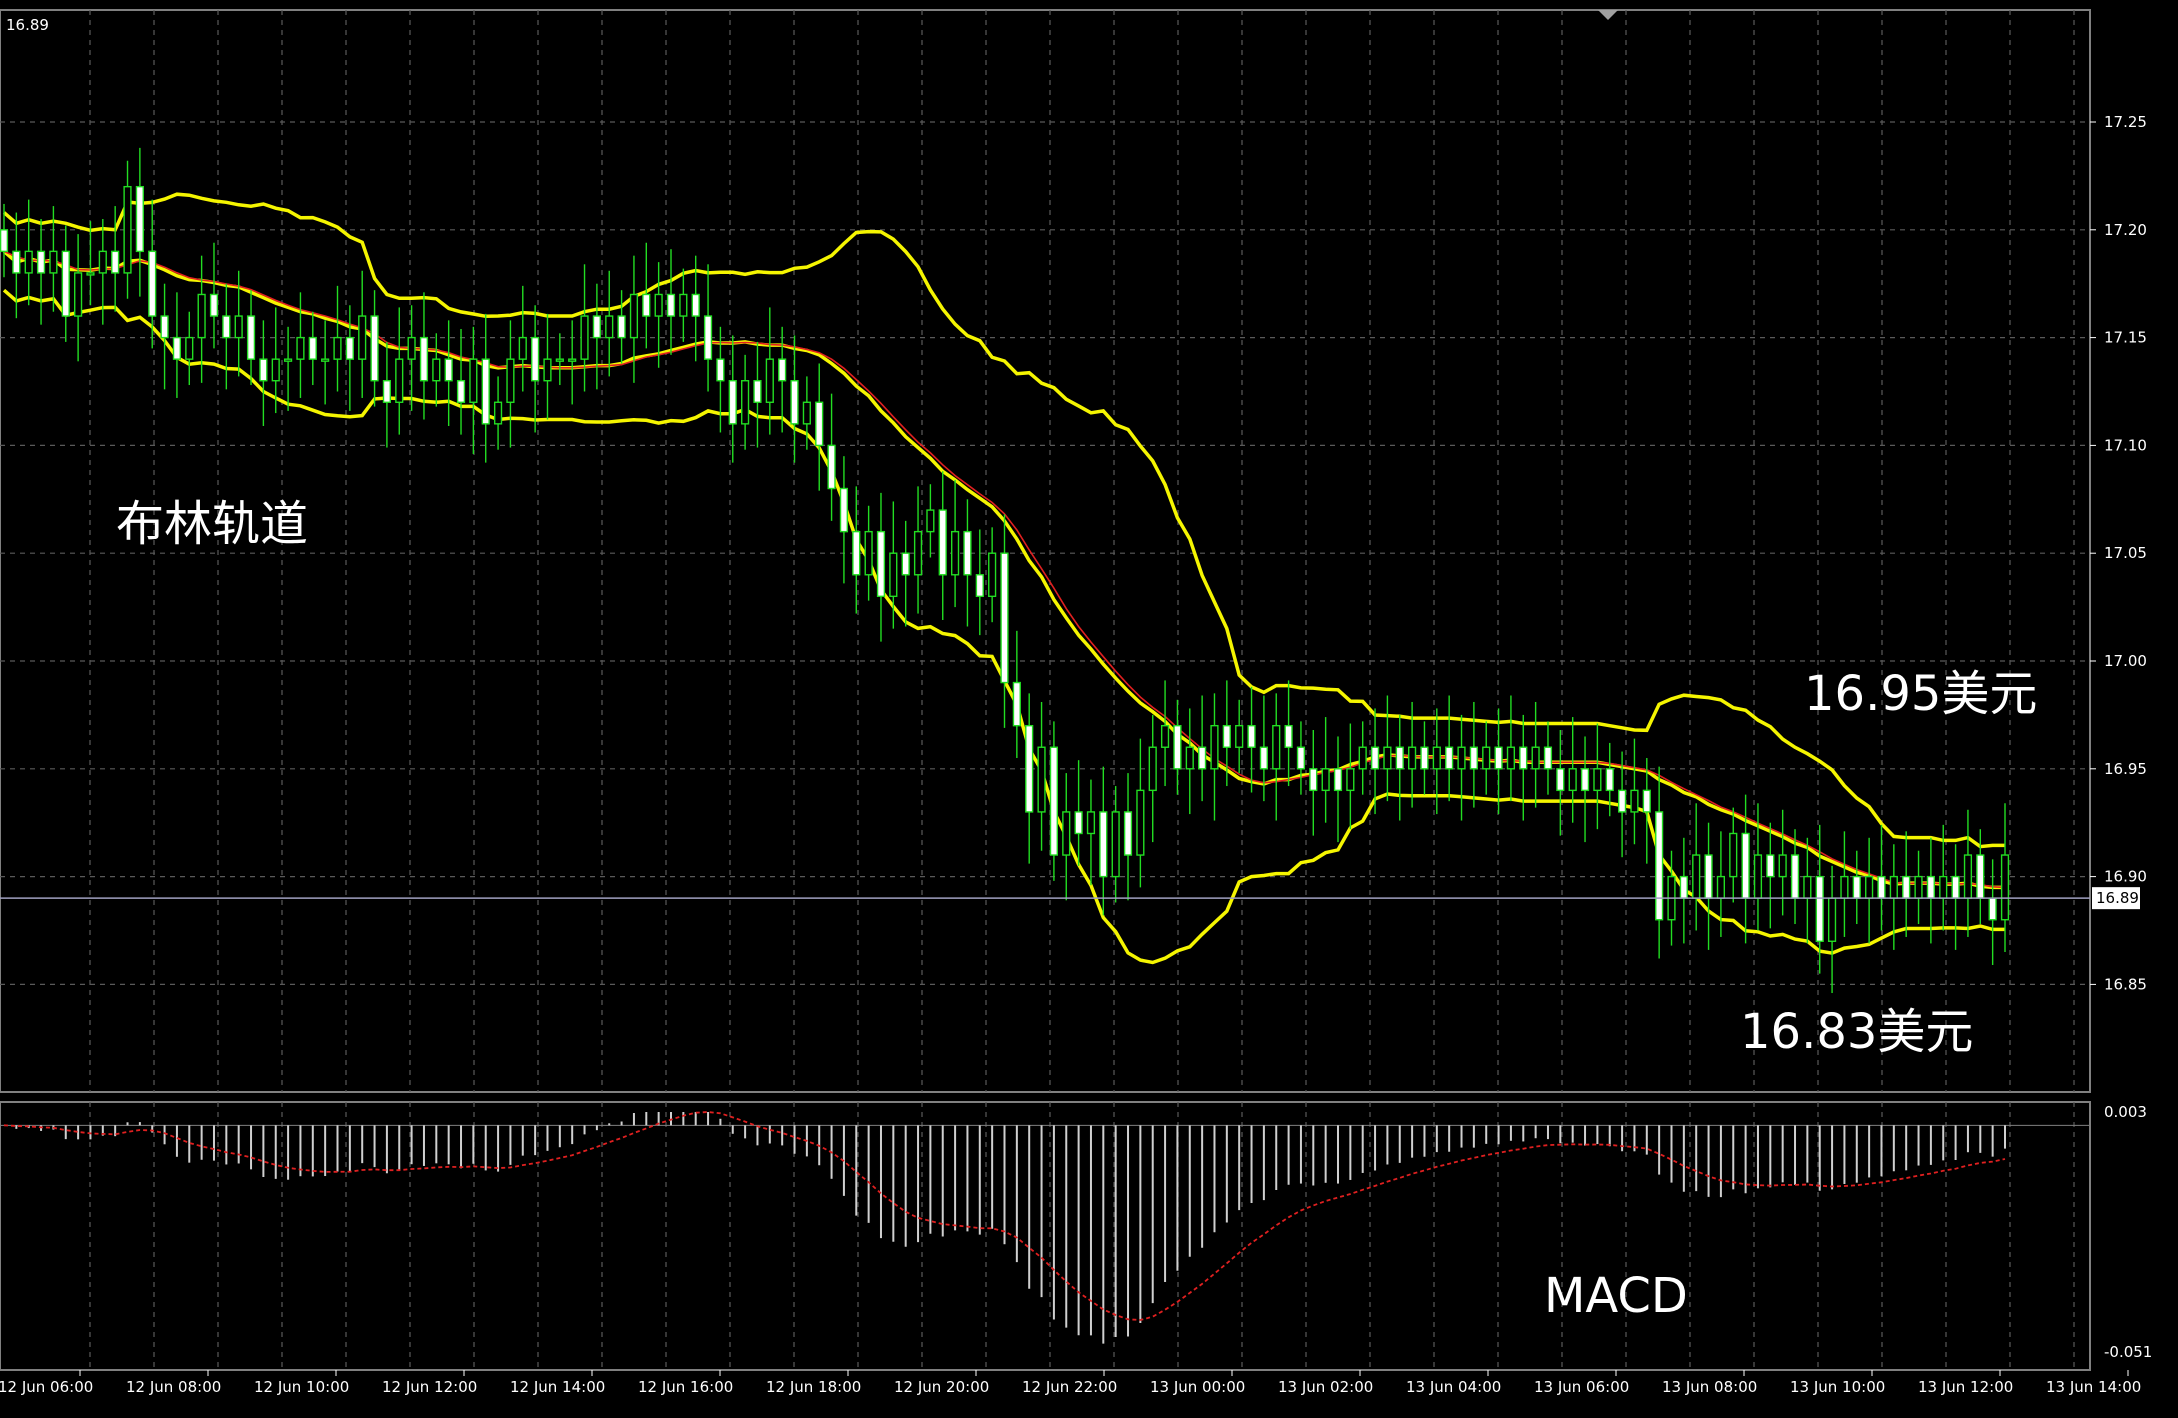  Describe the element at coordinates (1453, 1387) in the screenshot. I see `x-tick-label: 13 Jun 04:00` at that location.